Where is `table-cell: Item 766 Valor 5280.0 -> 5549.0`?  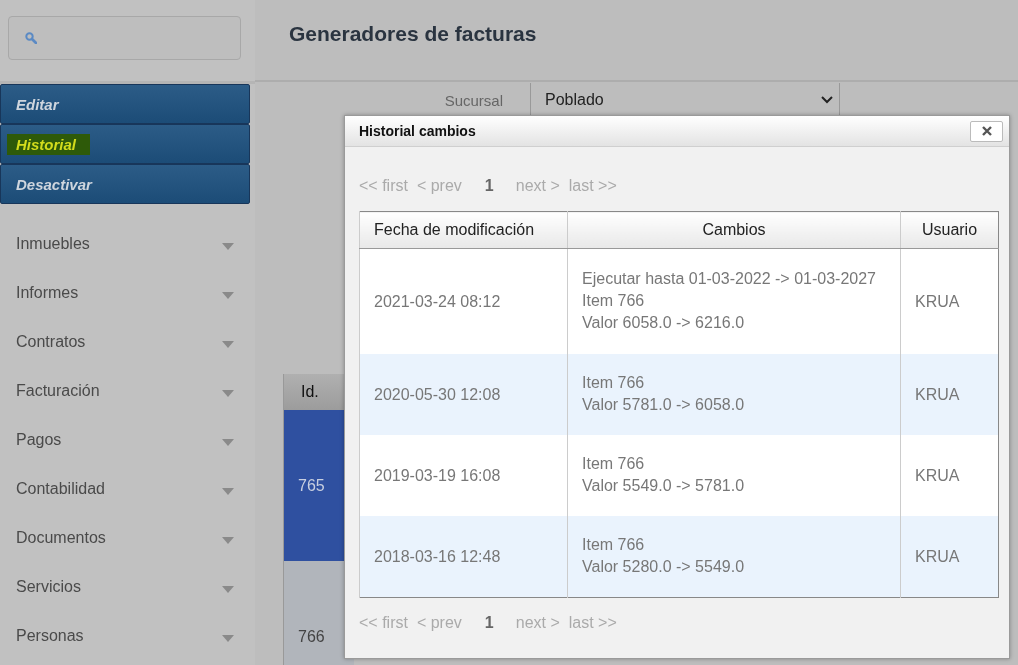
table-cell: Item 766 Valor 5280.0 -> 5549.0 is located at coordinates (734, 557).